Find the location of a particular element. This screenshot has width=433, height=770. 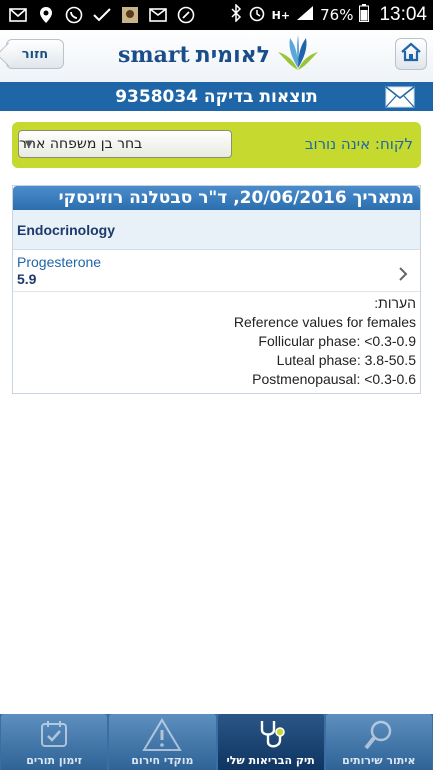

client-label: לקוח: אינה נורוב is located at coordinates (359, 144).